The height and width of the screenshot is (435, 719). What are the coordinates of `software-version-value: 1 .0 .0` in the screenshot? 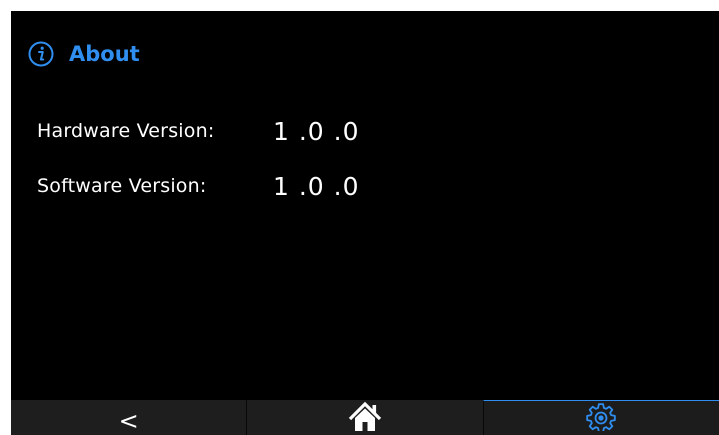 It's located at (316, 186).